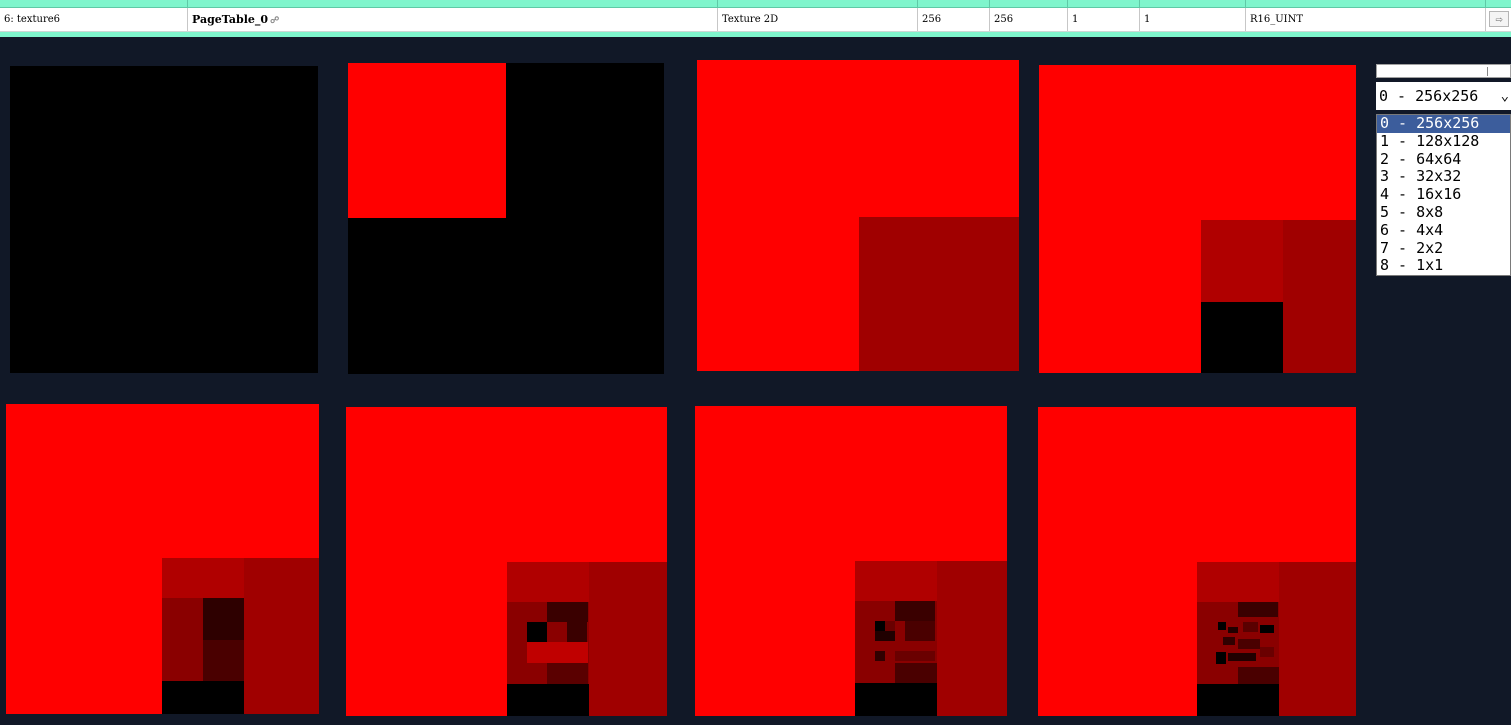 This screenshot has height=725, width=1511. What do you see at coordinates (1443, 212) in the screenshot?
I see `mip-option-5: 5 - 8x8` at bounding box center [1443, 212].